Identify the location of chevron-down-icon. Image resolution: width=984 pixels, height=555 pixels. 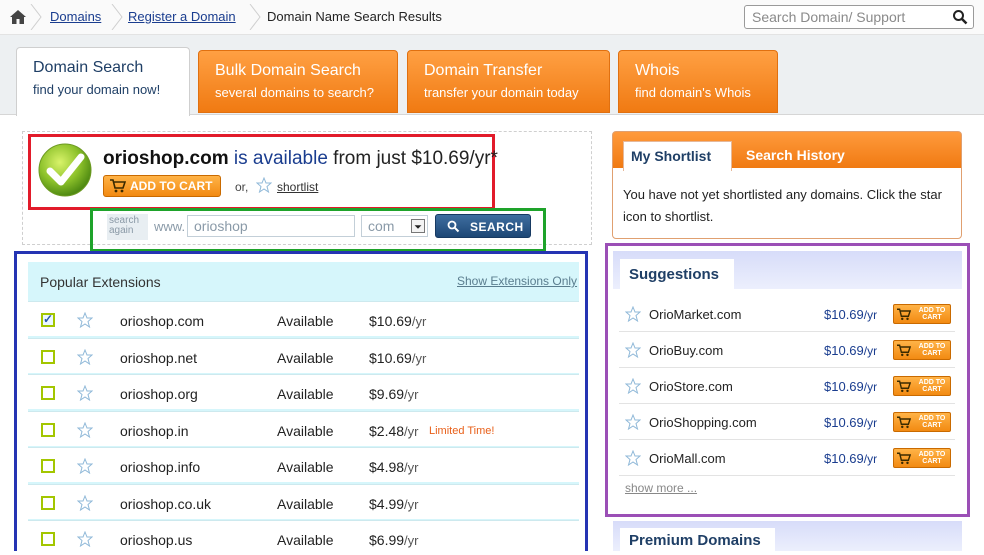
(418, 227).